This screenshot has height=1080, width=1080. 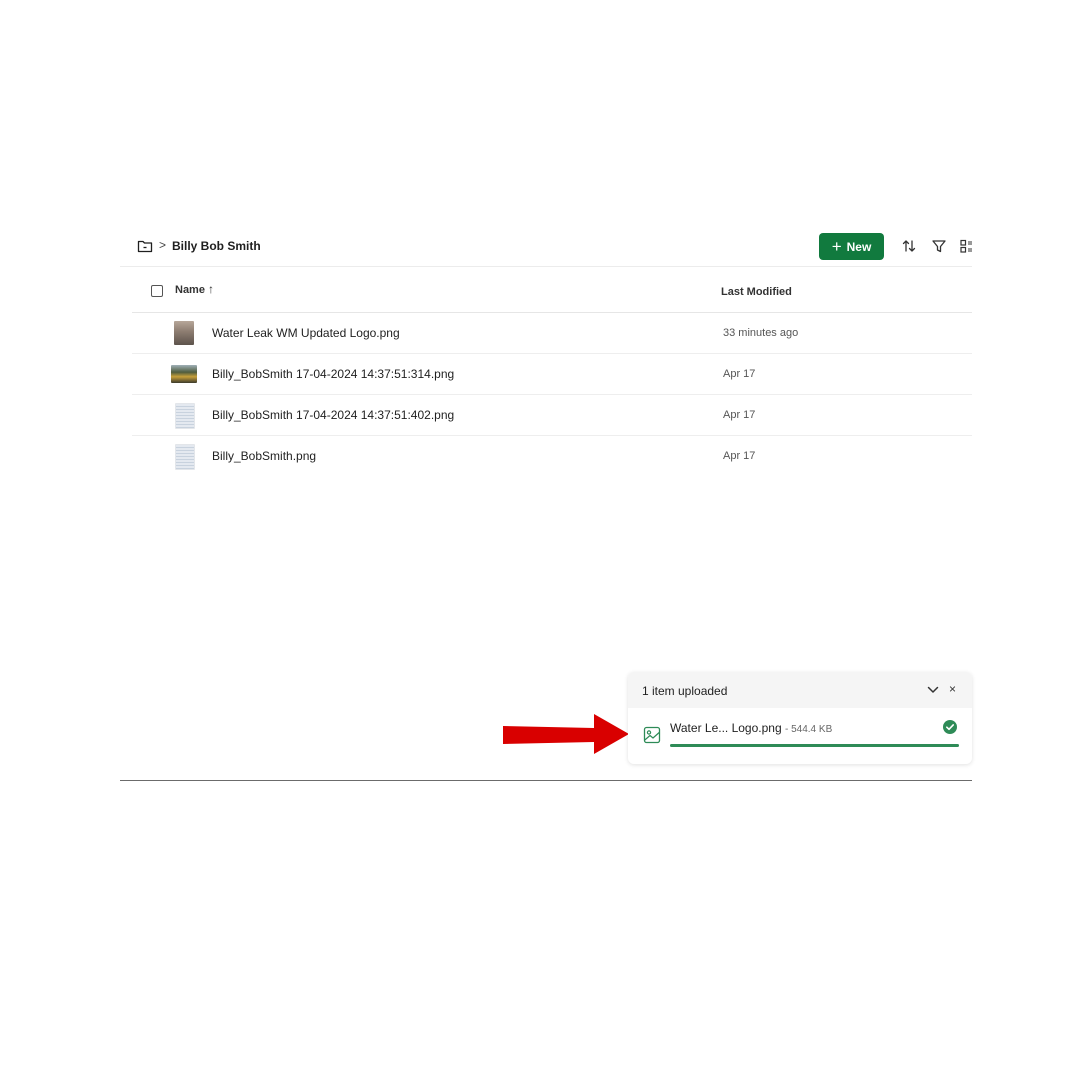 I want to click on sort-ascending-icon: ↑, so click(x=211, y=289).